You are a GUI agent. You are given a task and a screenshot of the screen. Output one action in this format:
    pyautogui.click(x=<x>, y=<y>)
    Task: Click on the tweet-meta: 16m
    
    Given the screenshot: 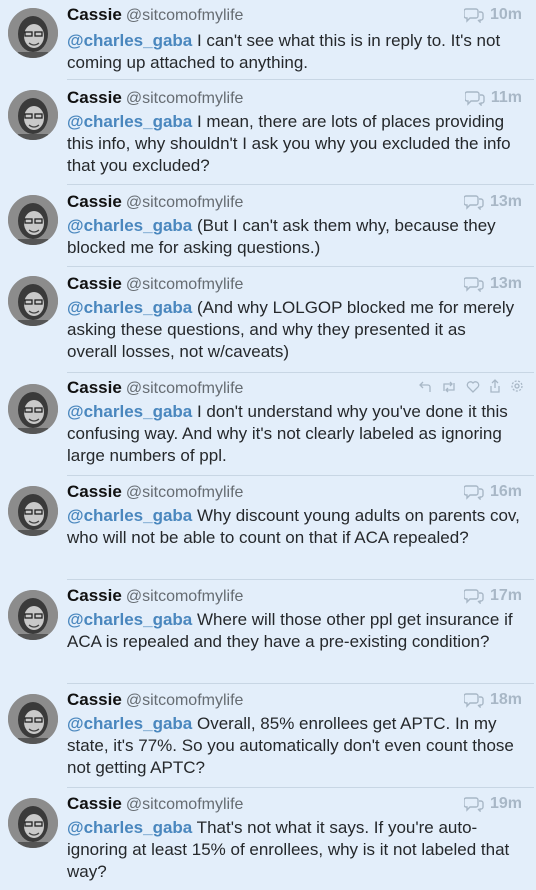 What is the action you would take?
    pyautogui.click(x=492, y=492)
    